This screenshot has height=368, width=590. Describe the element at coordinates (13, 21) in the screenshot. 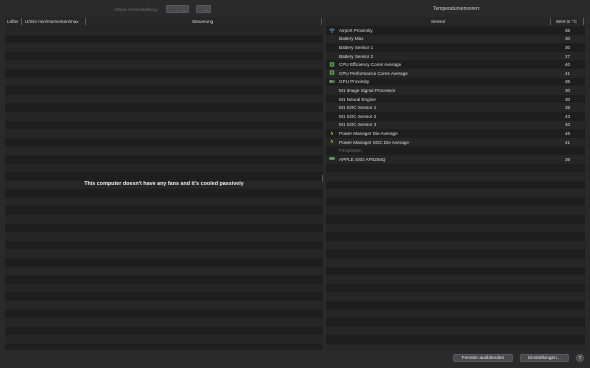

I see `column-fan: Lüfter` at that location.